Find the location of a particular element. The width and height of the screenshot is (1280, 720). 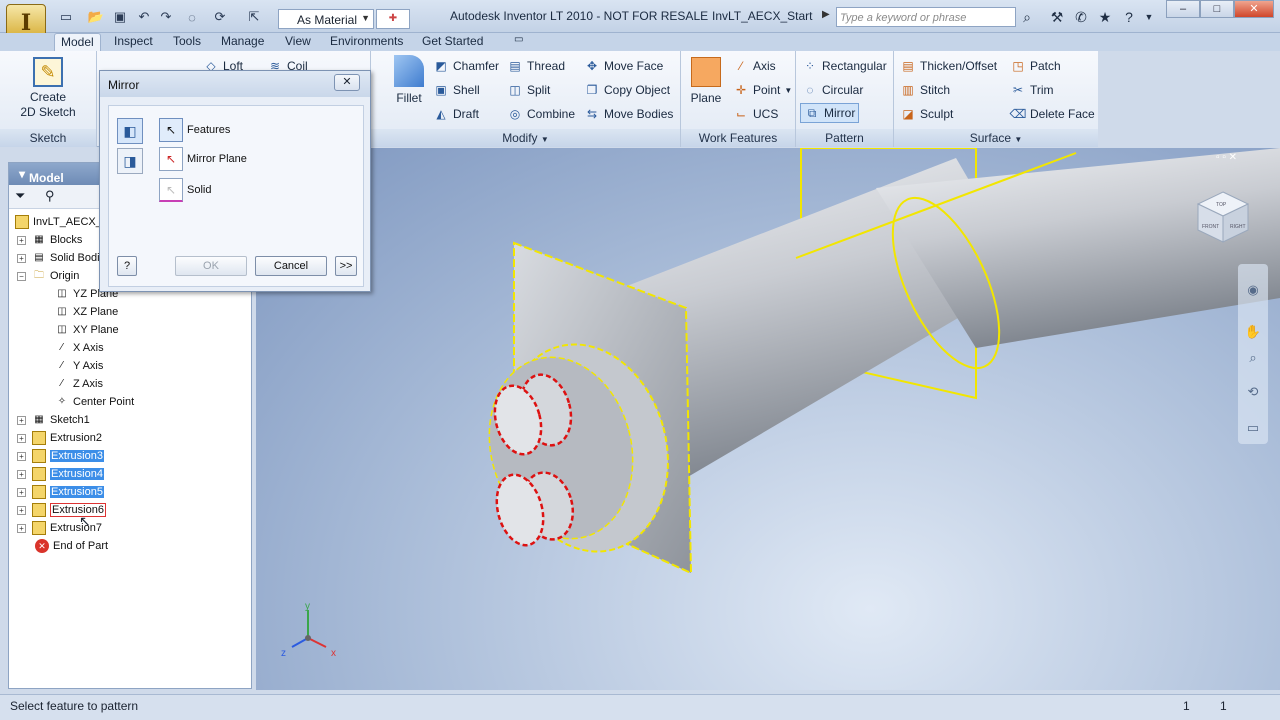

tree-origin: − 🗀 Origin is located at coordinates (48, 276).